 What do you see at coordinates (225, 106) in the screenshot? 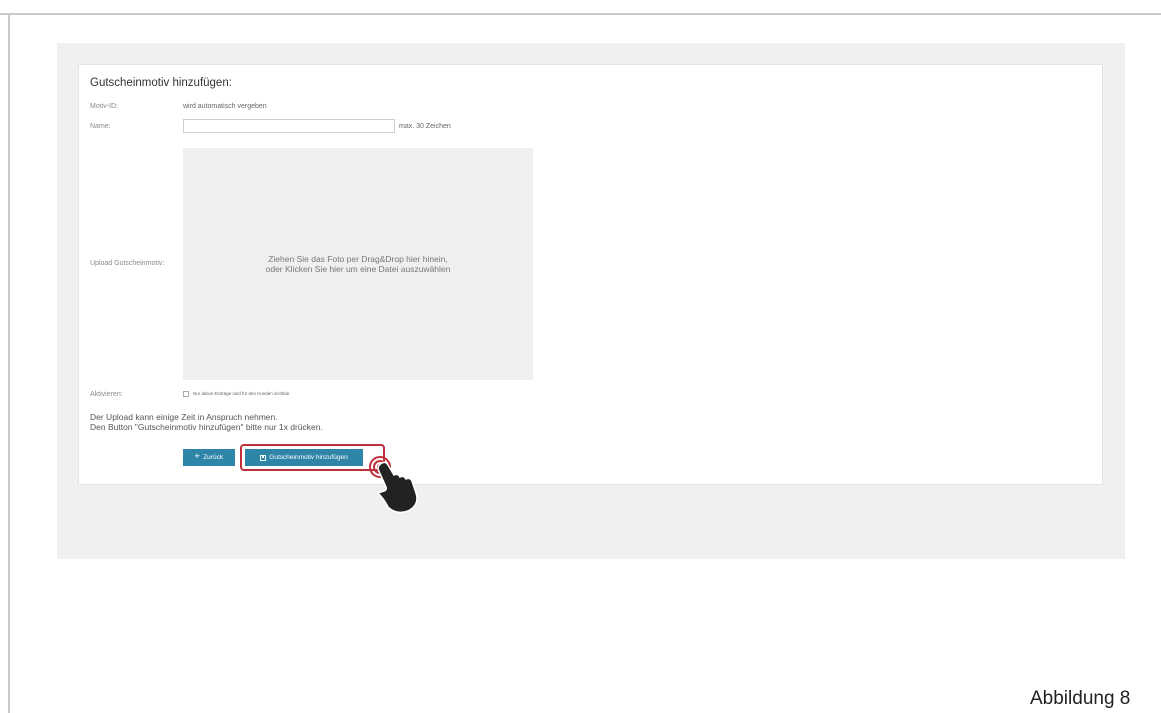
I see `motiv-id-value: wird automatisch vergeben` at bounding box center [225, 106].